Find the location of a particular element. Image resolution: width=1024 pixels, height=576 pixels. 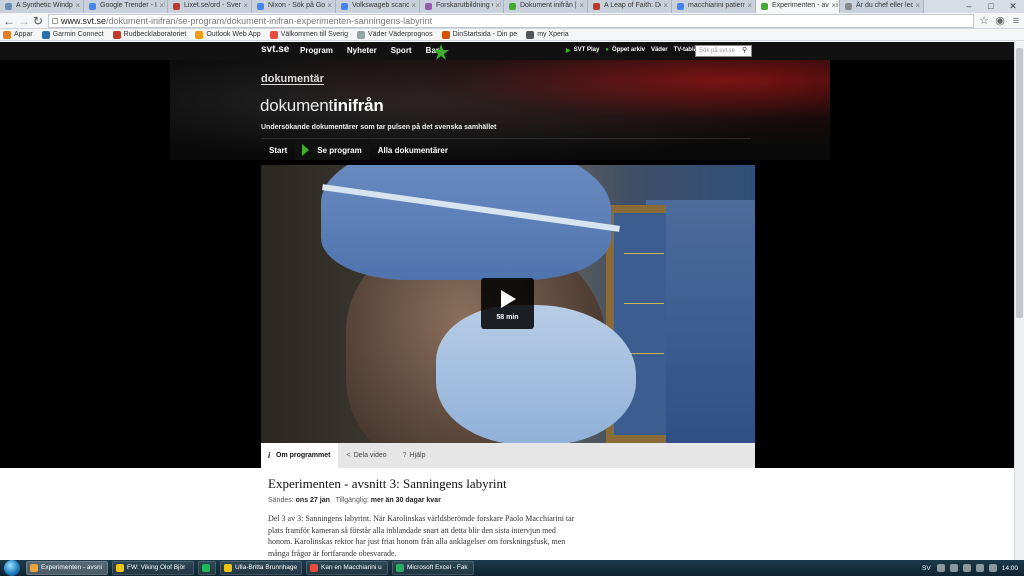

scrollbar-thumb is located at coordinates (1019, 183).